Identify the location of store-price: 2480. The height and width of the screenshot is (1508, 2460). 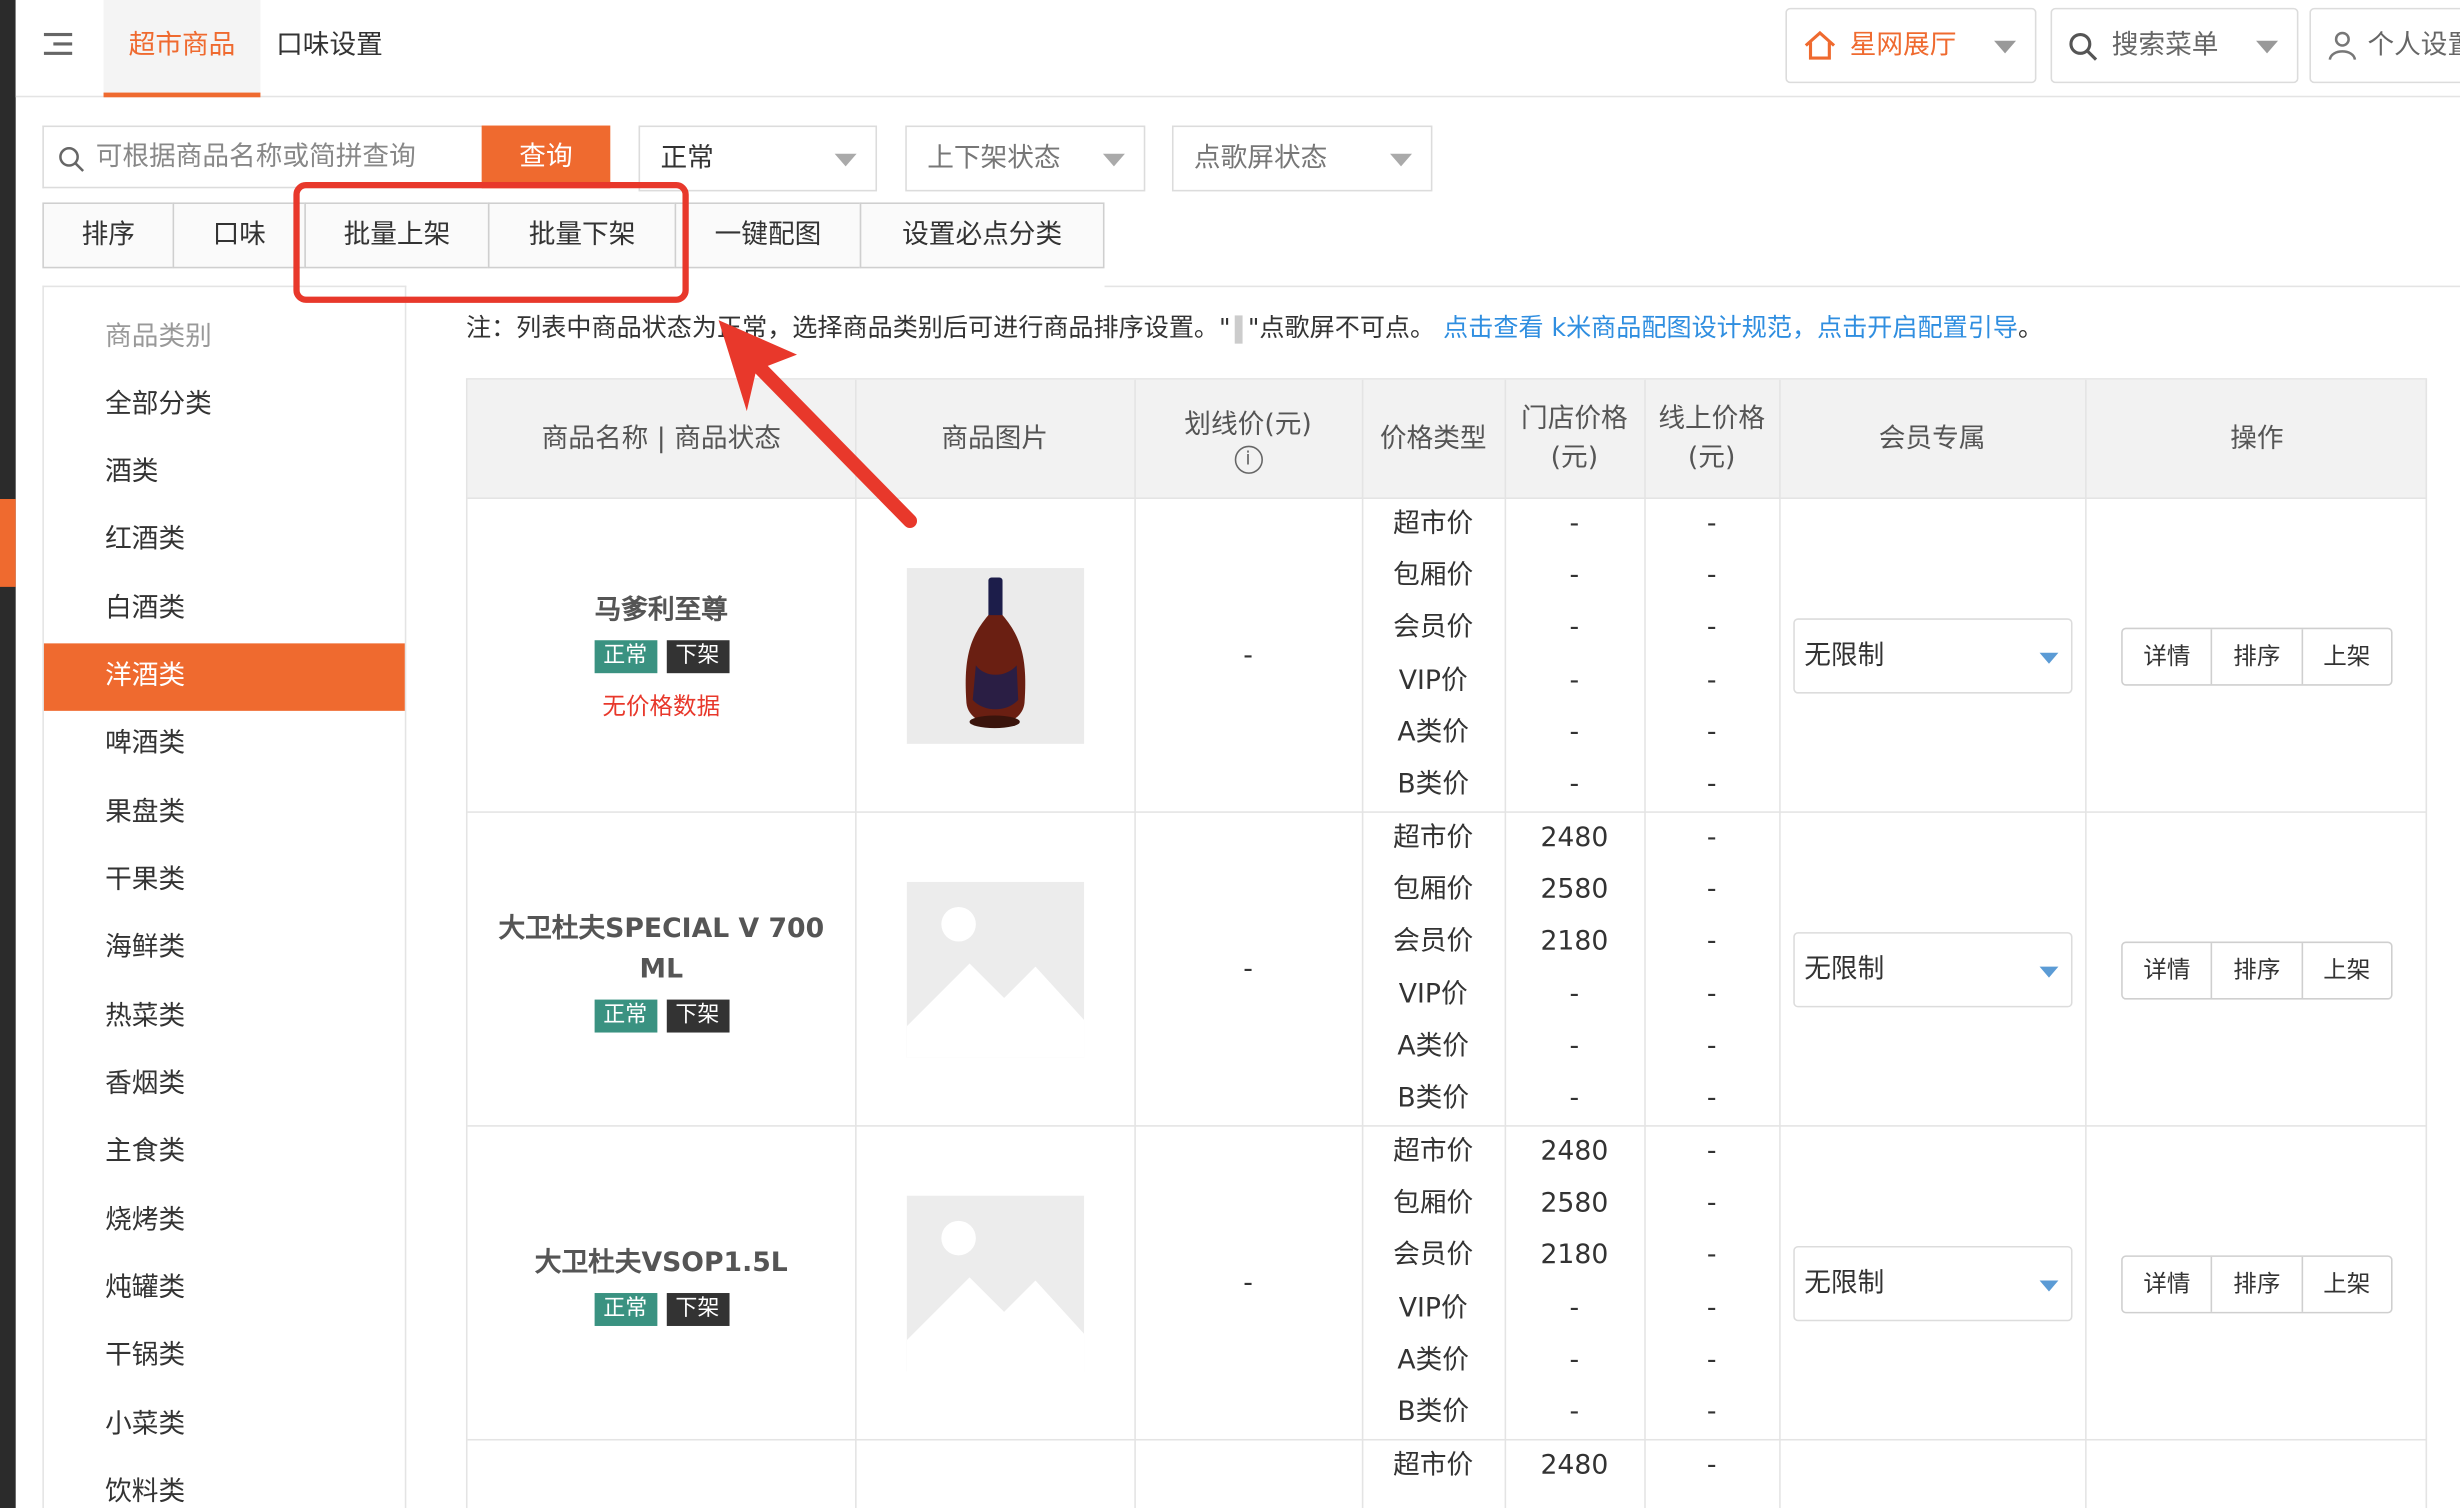
(1574, 838).